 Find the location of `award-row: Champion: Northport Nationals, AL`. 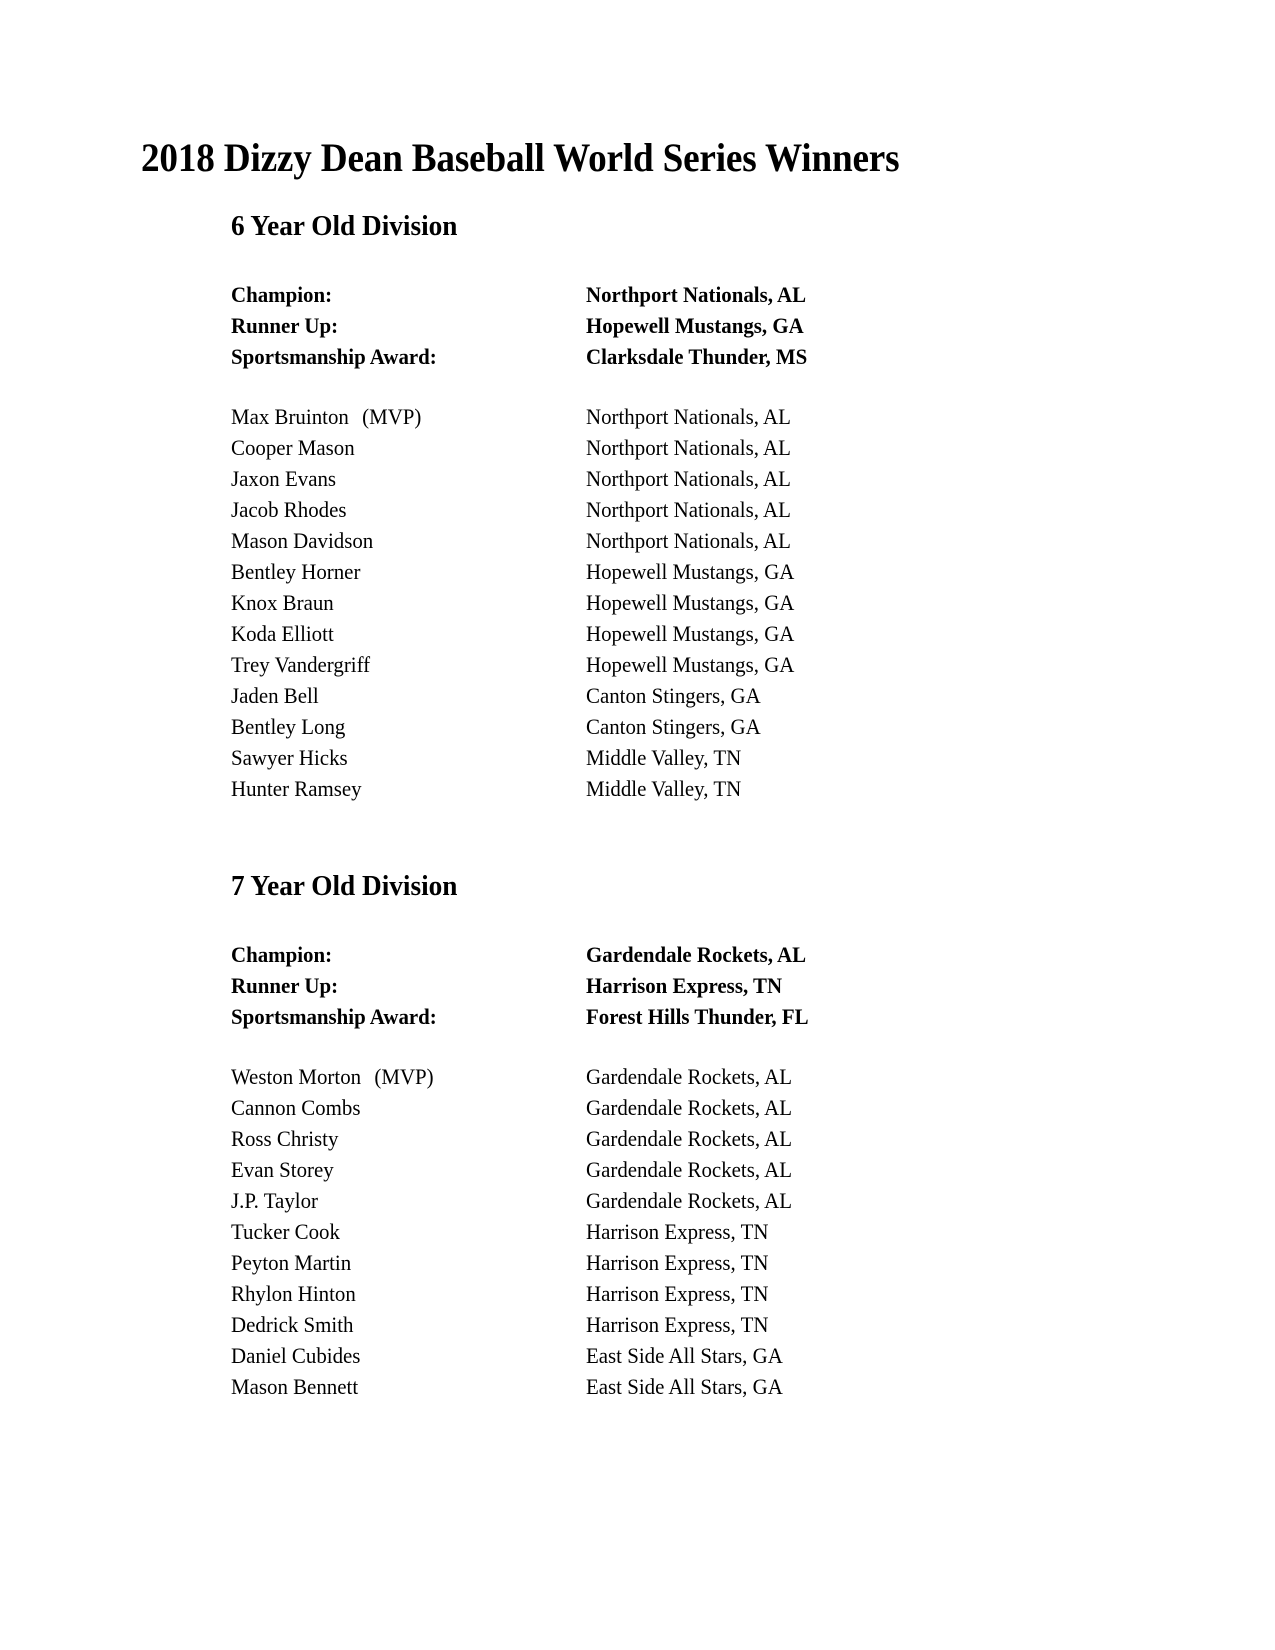

award-row: Champion: Northport Nationals, AL is located at coordinates (525, 294).